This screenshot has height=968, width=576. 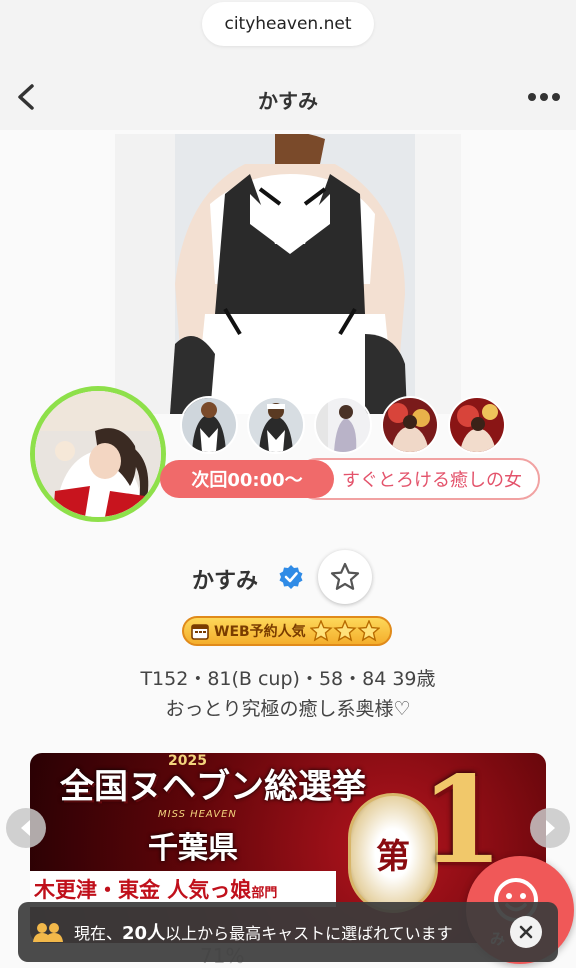 I want to click on next-slot-pill: 次回00:00〜, so click(x=247, y=479).